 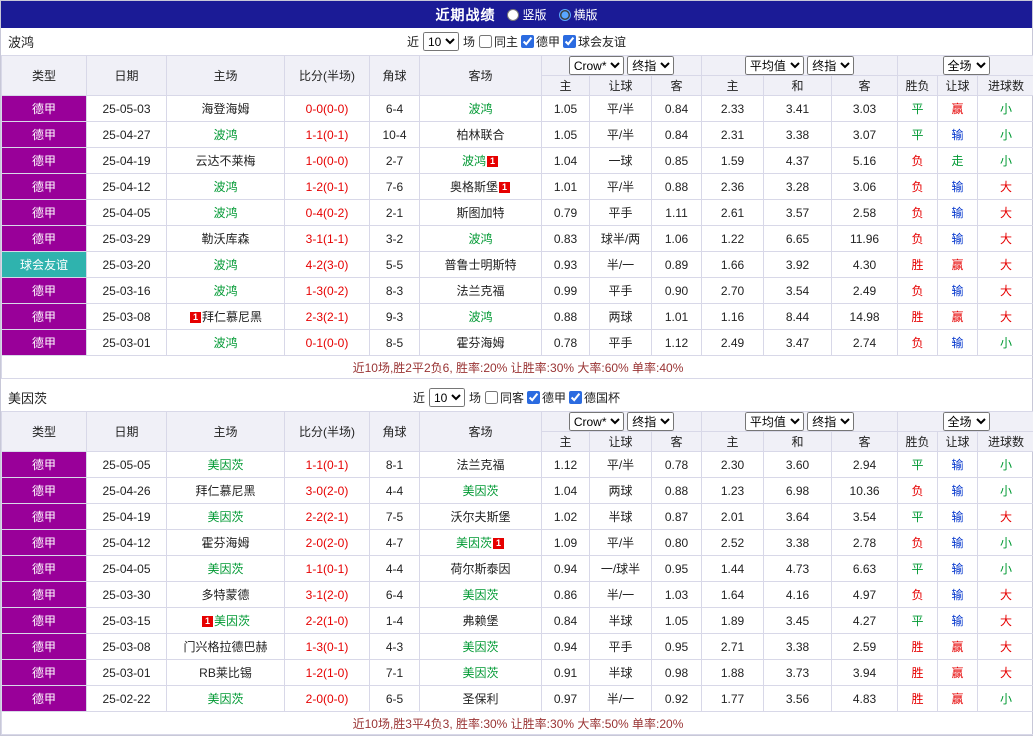 I want to click on team-name: 沃尔夫斯堡, so click(x=480, y=517).